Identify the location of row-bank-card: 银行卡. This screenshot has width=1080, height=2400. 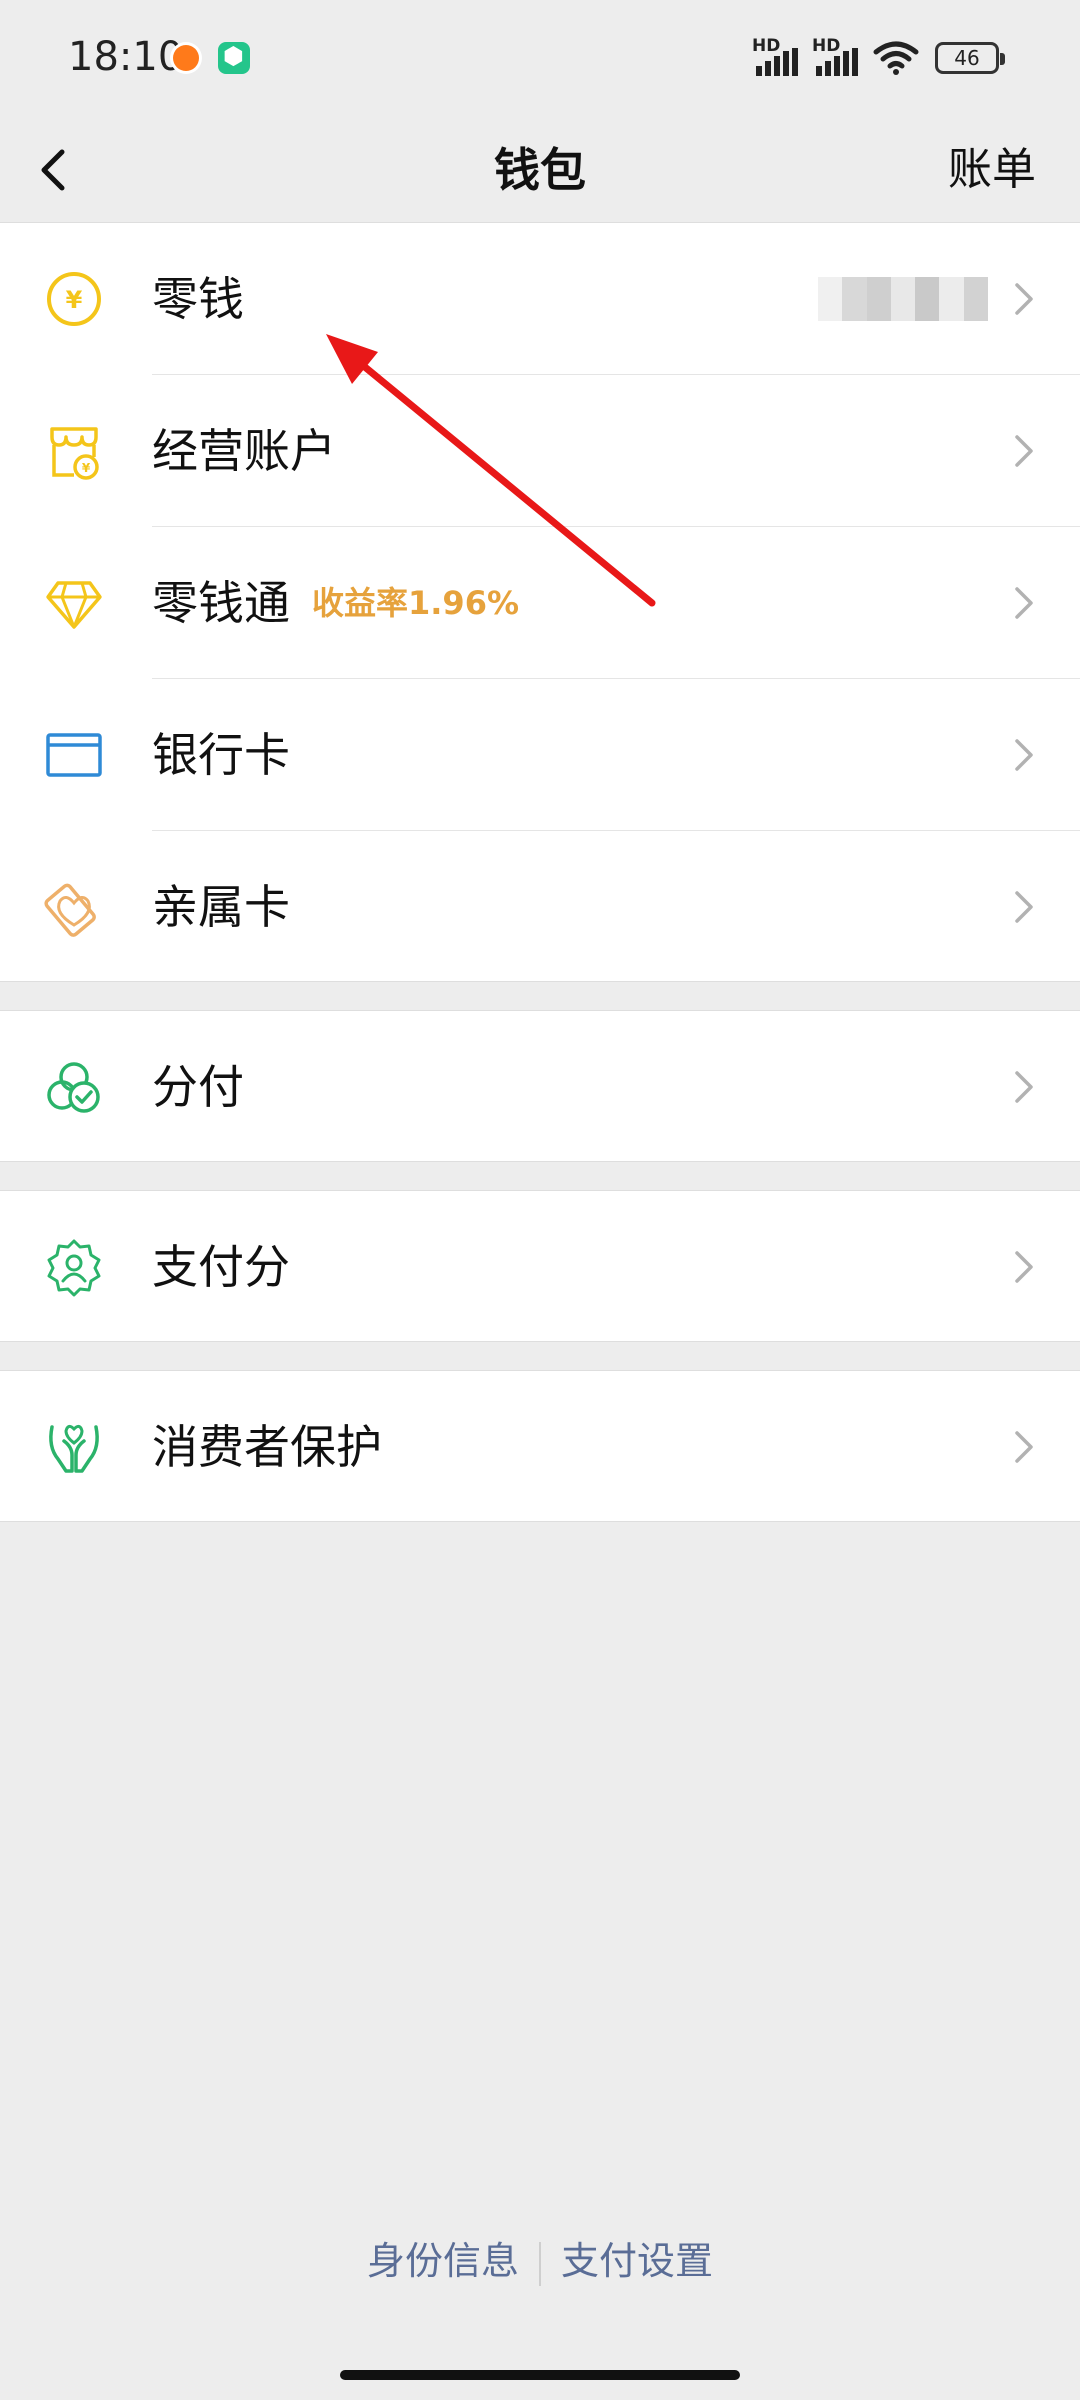
(540, 755).